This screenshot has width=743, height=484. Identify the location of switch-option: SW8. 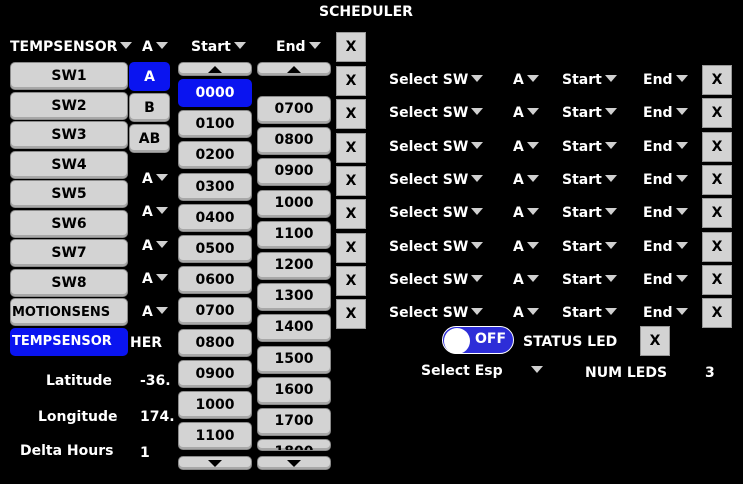
(69, 282).